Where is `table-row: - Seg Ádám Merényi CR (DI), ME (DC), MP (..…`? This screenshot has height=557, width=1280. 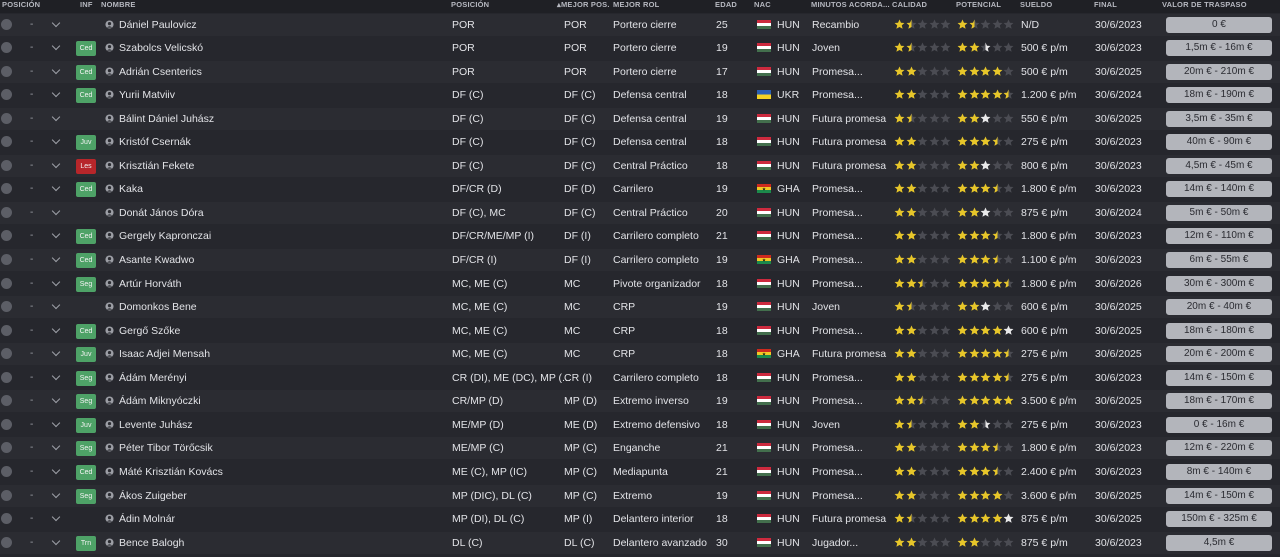 table-row: - Seg Ádám Merényi CR (DI), ME (DC), MP (..… is located at coordinates (640, 377).